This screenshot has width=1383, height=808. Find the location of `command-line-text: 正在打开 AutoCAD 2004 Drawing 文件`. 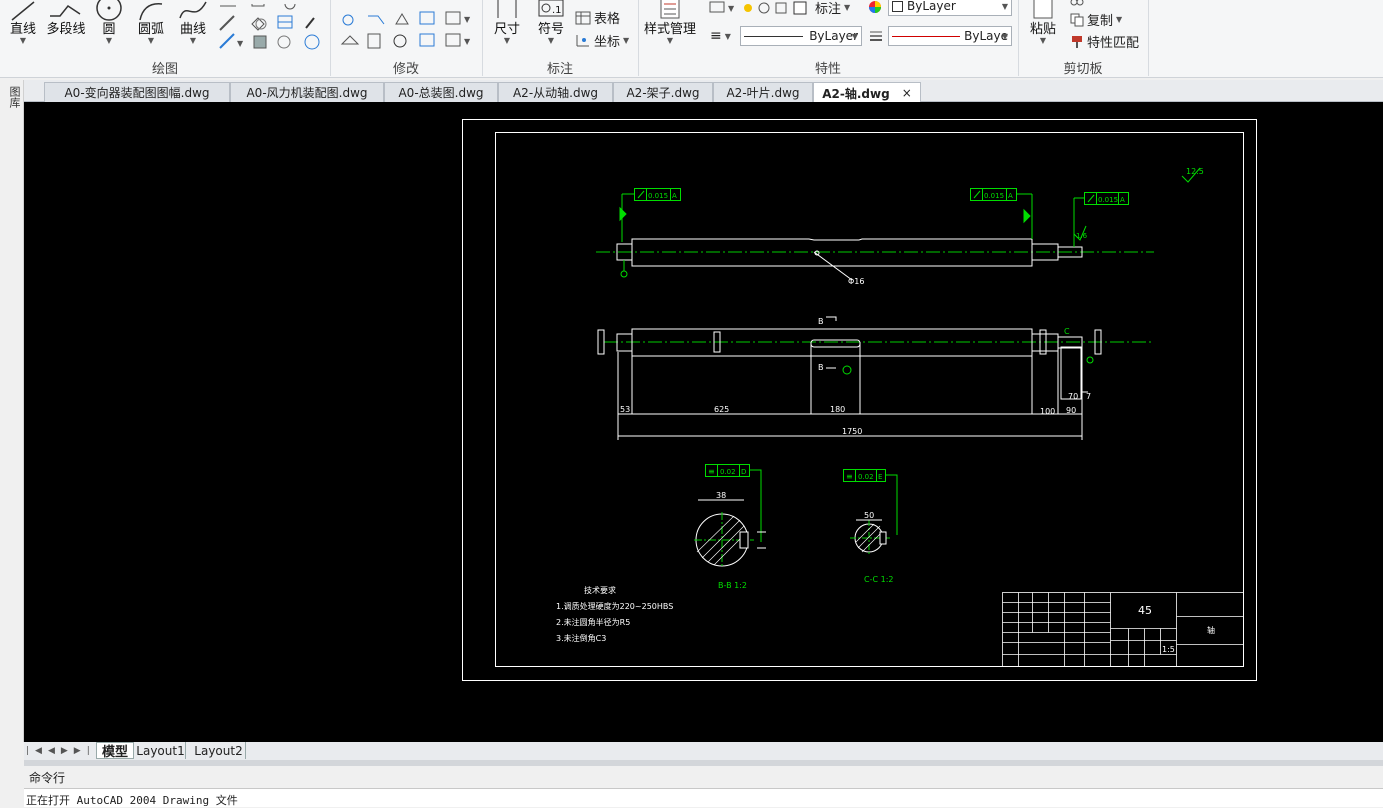

command-line-text: 正在打开 AutoCAD 2004 Drawing 文件 is located at coordinates (132, 800).